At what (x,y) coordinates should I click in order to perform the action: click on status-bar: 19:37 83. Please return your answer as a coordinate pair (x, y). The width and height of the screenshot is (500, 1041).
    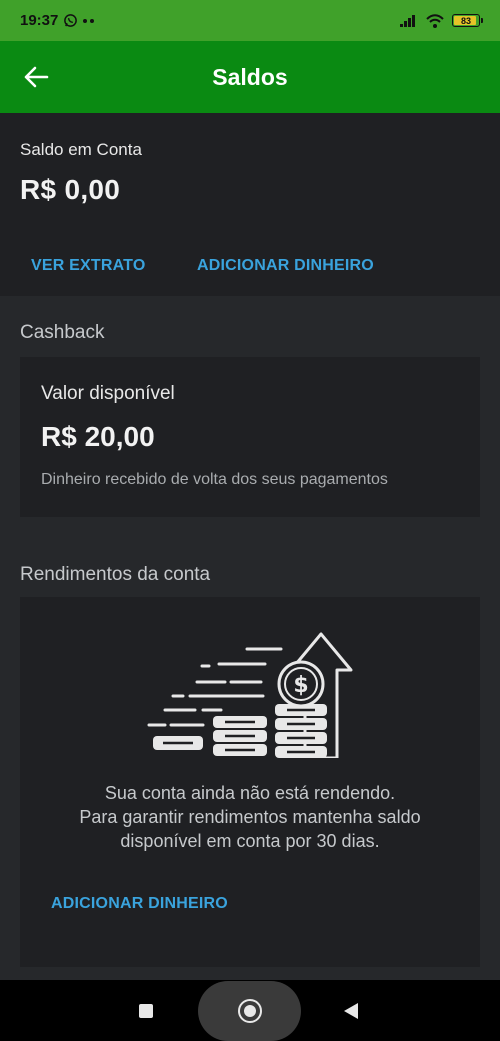
    Looking at the image, I should click on (250, 20).